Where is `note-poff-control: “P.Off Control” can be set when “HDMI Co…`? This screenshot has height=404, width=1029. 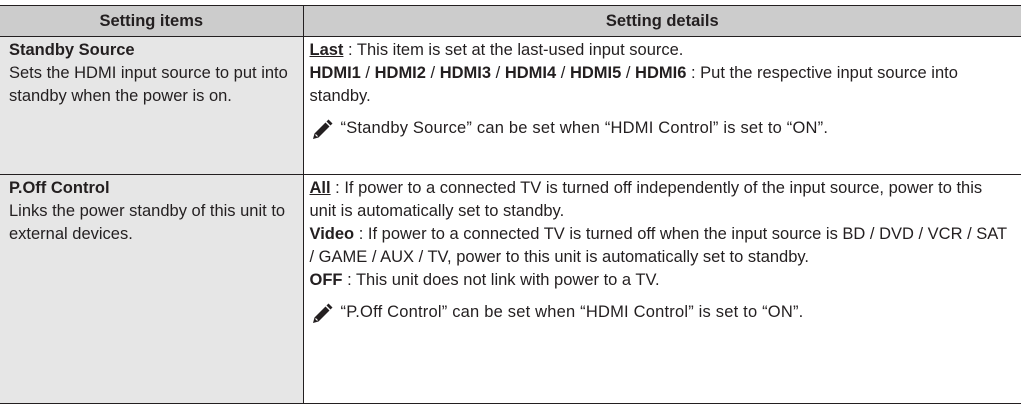 note-poff-control: “P.Off Control” can be set when “HDMI Co… is located at coordinates (662, 312).